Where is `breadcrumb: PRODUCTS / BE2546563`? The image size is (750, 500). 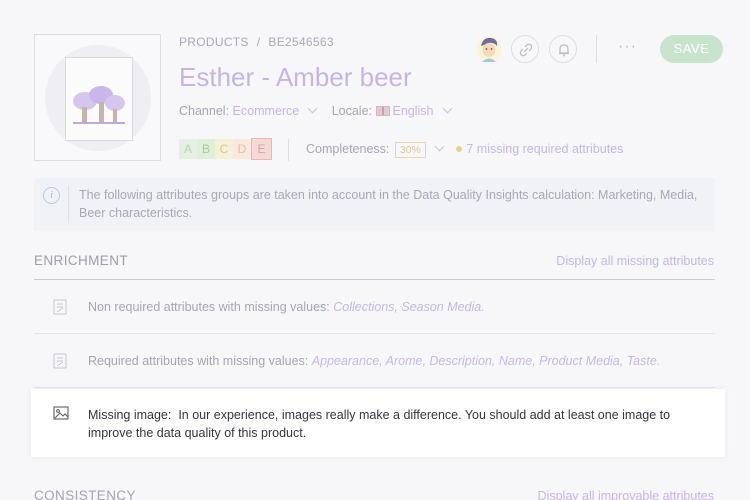
breadcrumb: PRODUCTS / BE2546563 is located at coordinates (256, 42).